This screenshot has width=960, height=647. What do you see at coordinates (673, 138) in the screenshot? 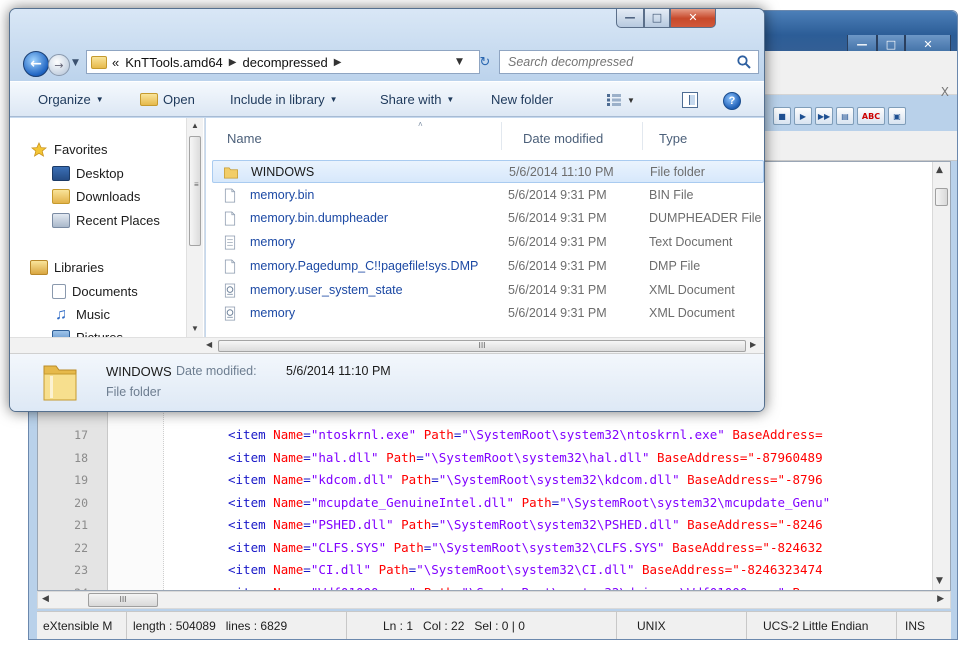
I see `column-header-type: Type` at bounding box center [673, 138].